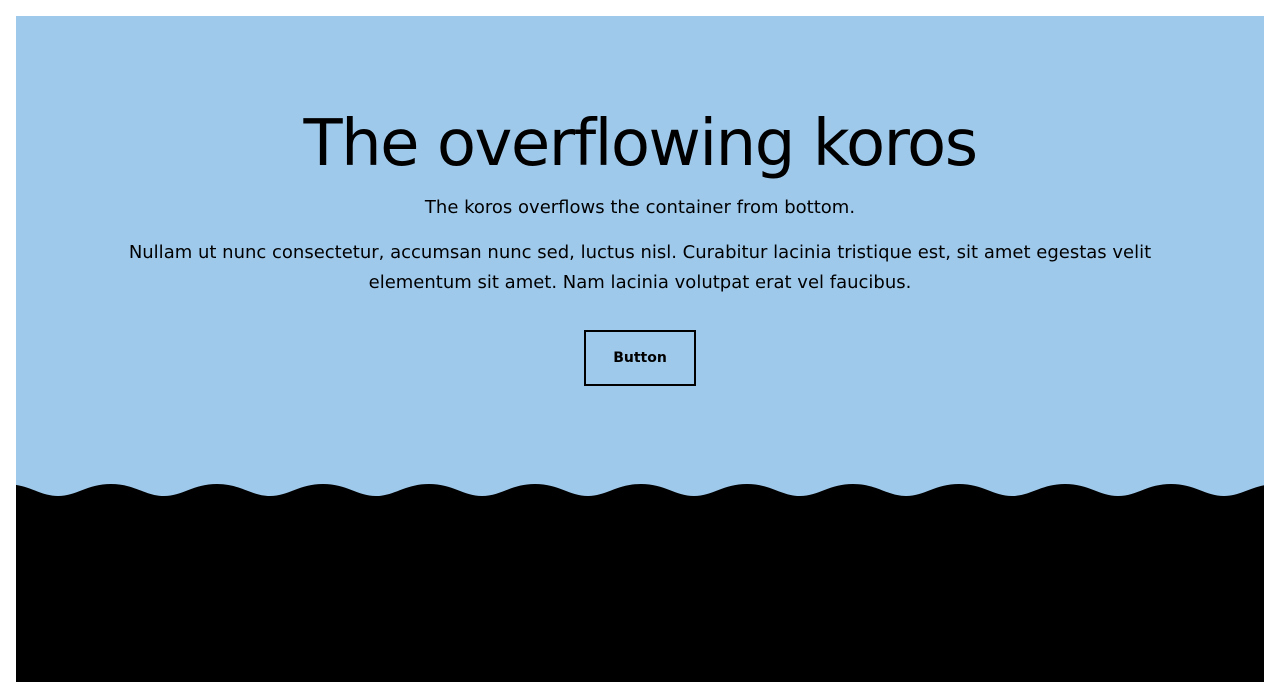 The image size is (1280, 698). Describe the element at coordinates (640, 358) in the screenshot. I see `hero-button: Button` at that location.